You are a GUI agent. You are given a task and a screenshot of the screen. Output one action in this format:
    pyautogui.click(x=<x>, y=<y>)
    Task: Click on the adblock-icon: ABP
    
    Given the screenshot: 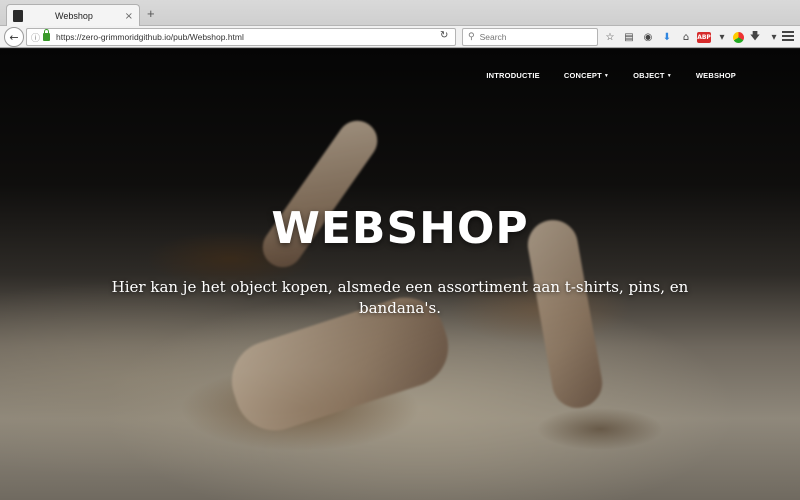 What is the action you would take?
    pyautogui.click(x=704, y=37)
    